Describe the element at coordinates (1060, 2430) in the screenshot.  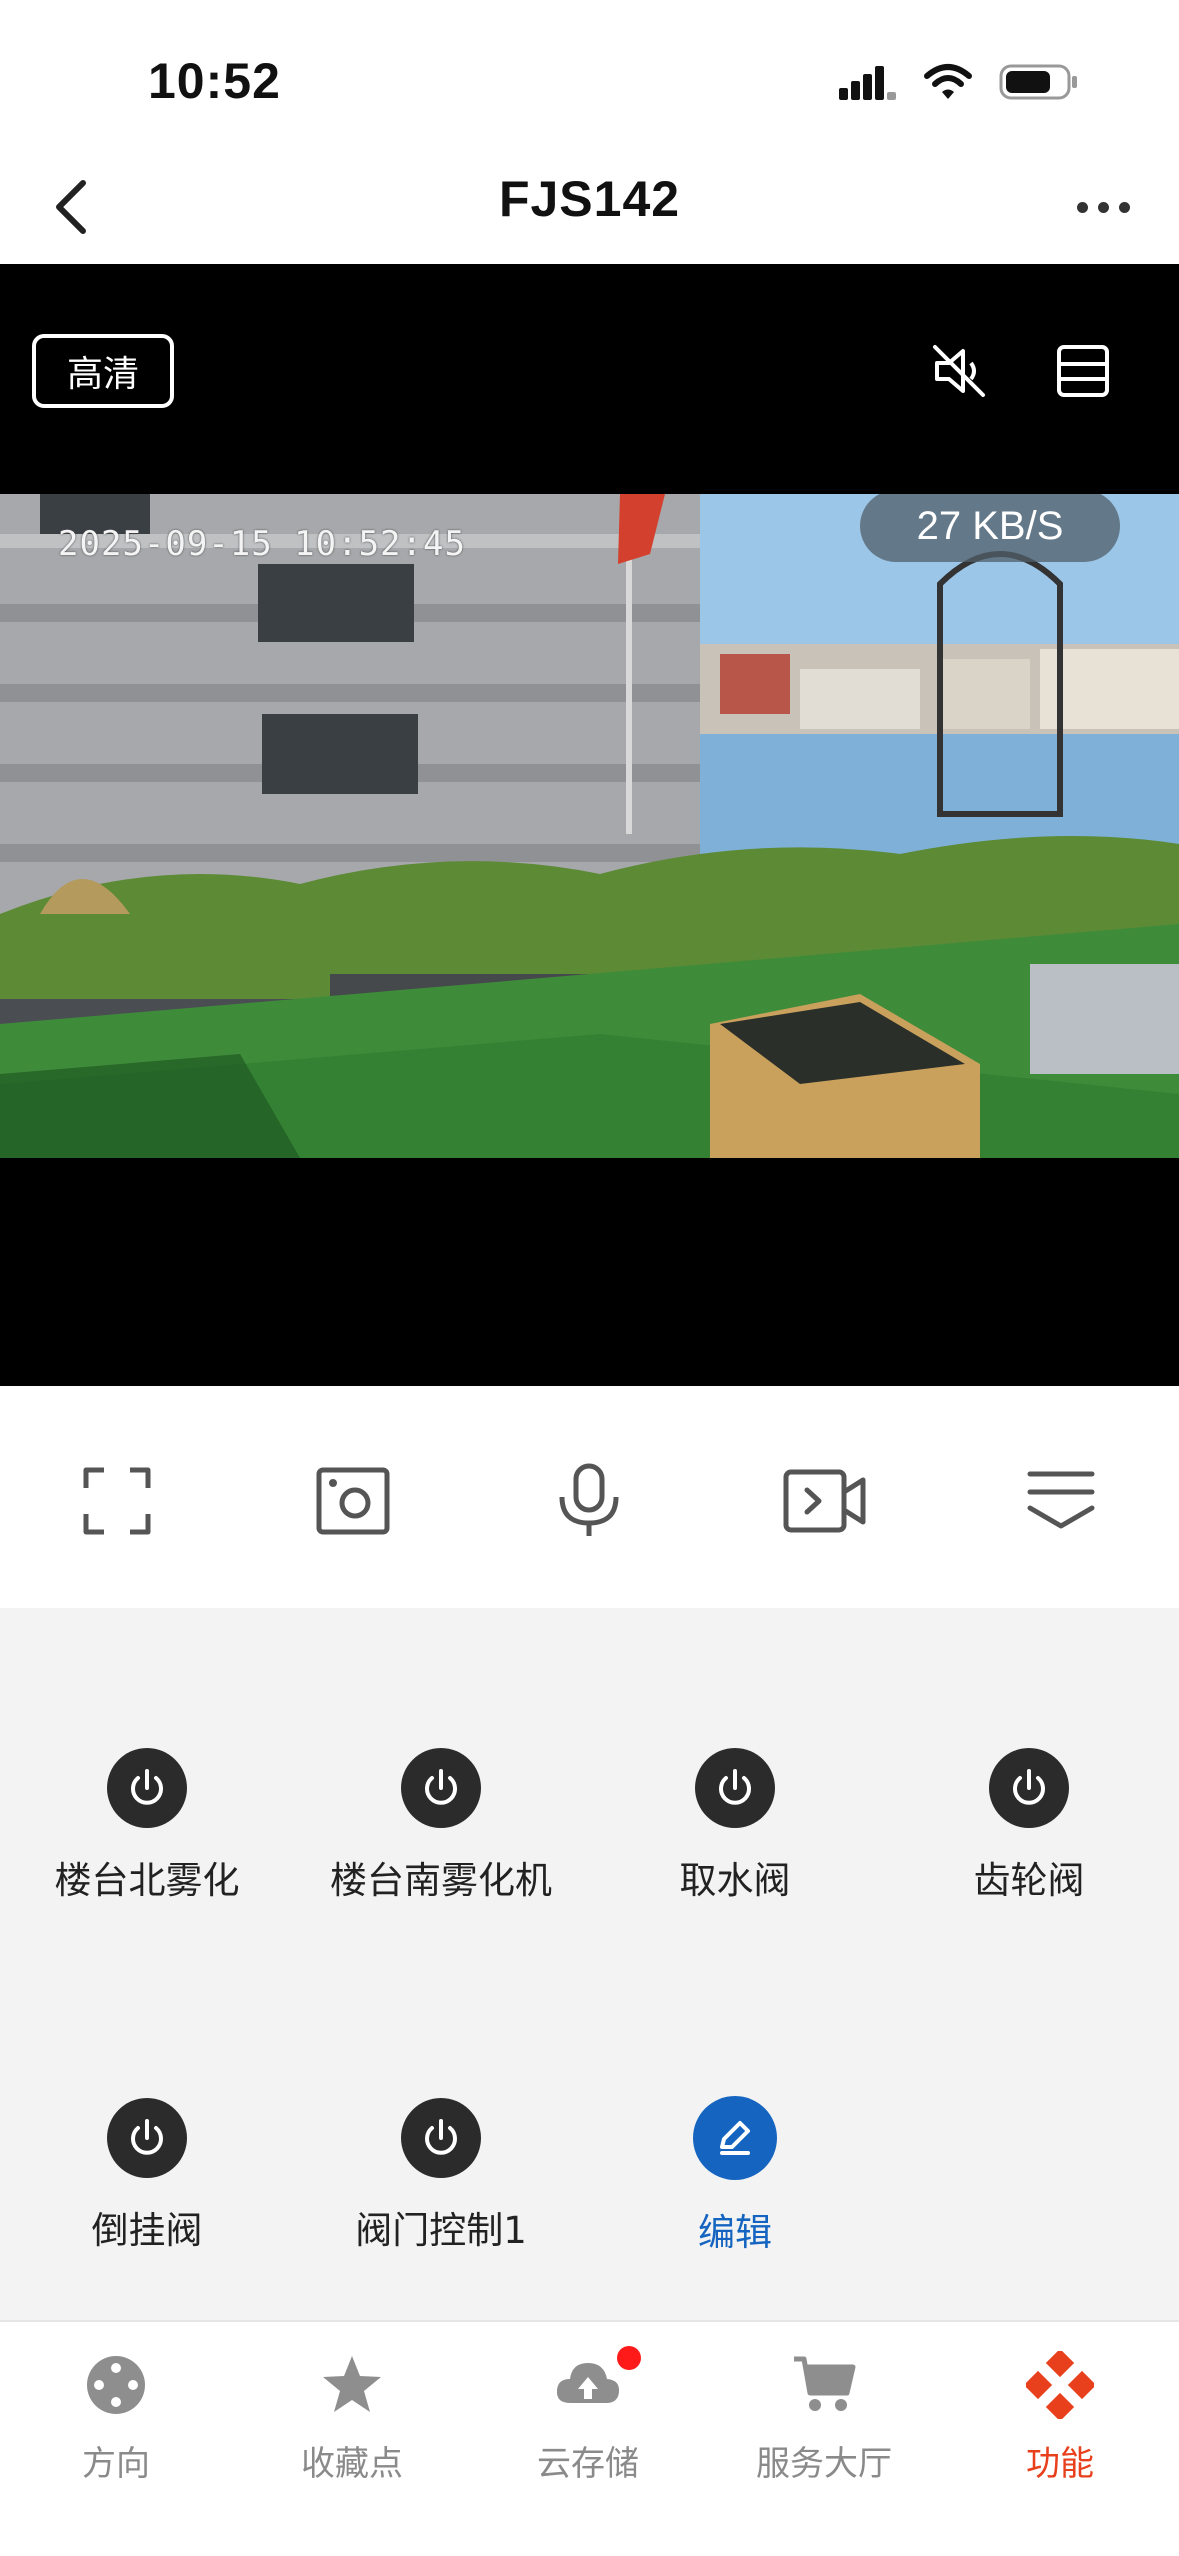
I see `tab-functions: 功能` at that location.